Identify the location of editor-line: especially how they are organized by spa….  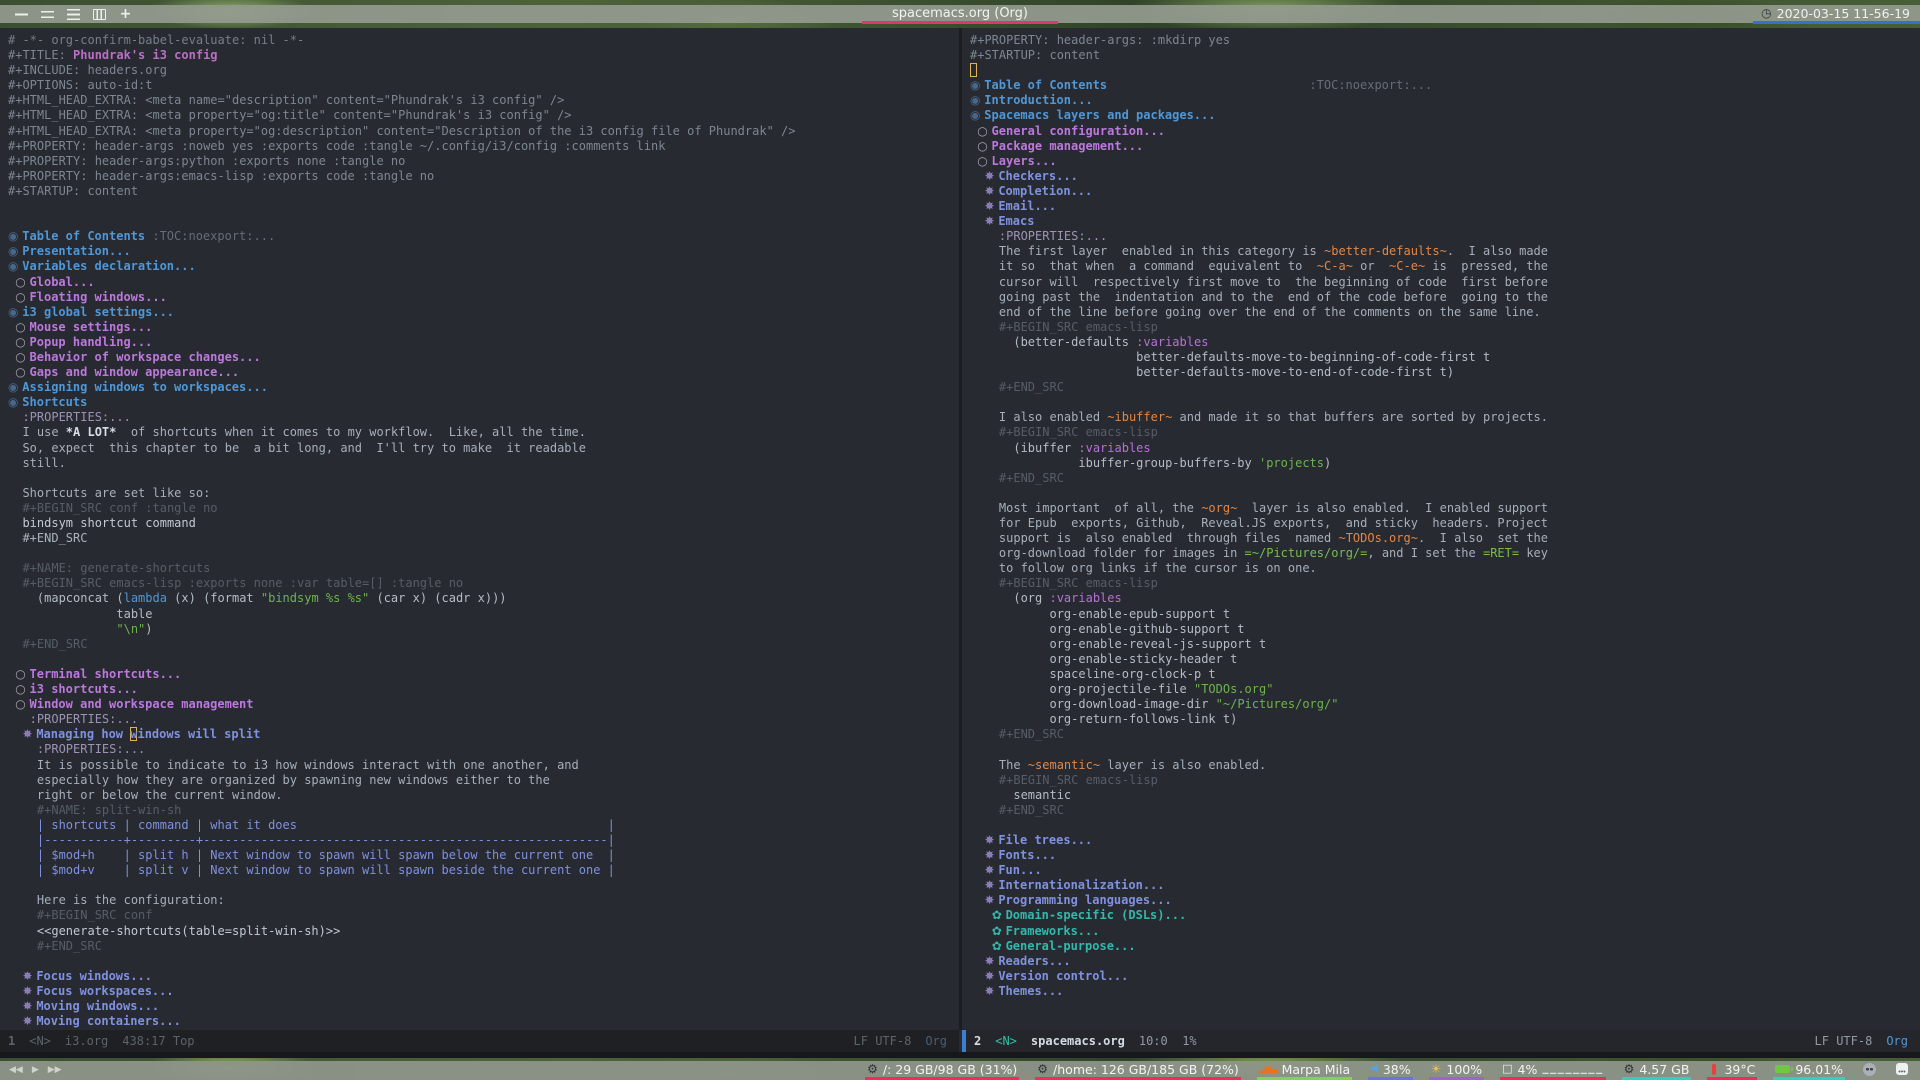
(483, 780).